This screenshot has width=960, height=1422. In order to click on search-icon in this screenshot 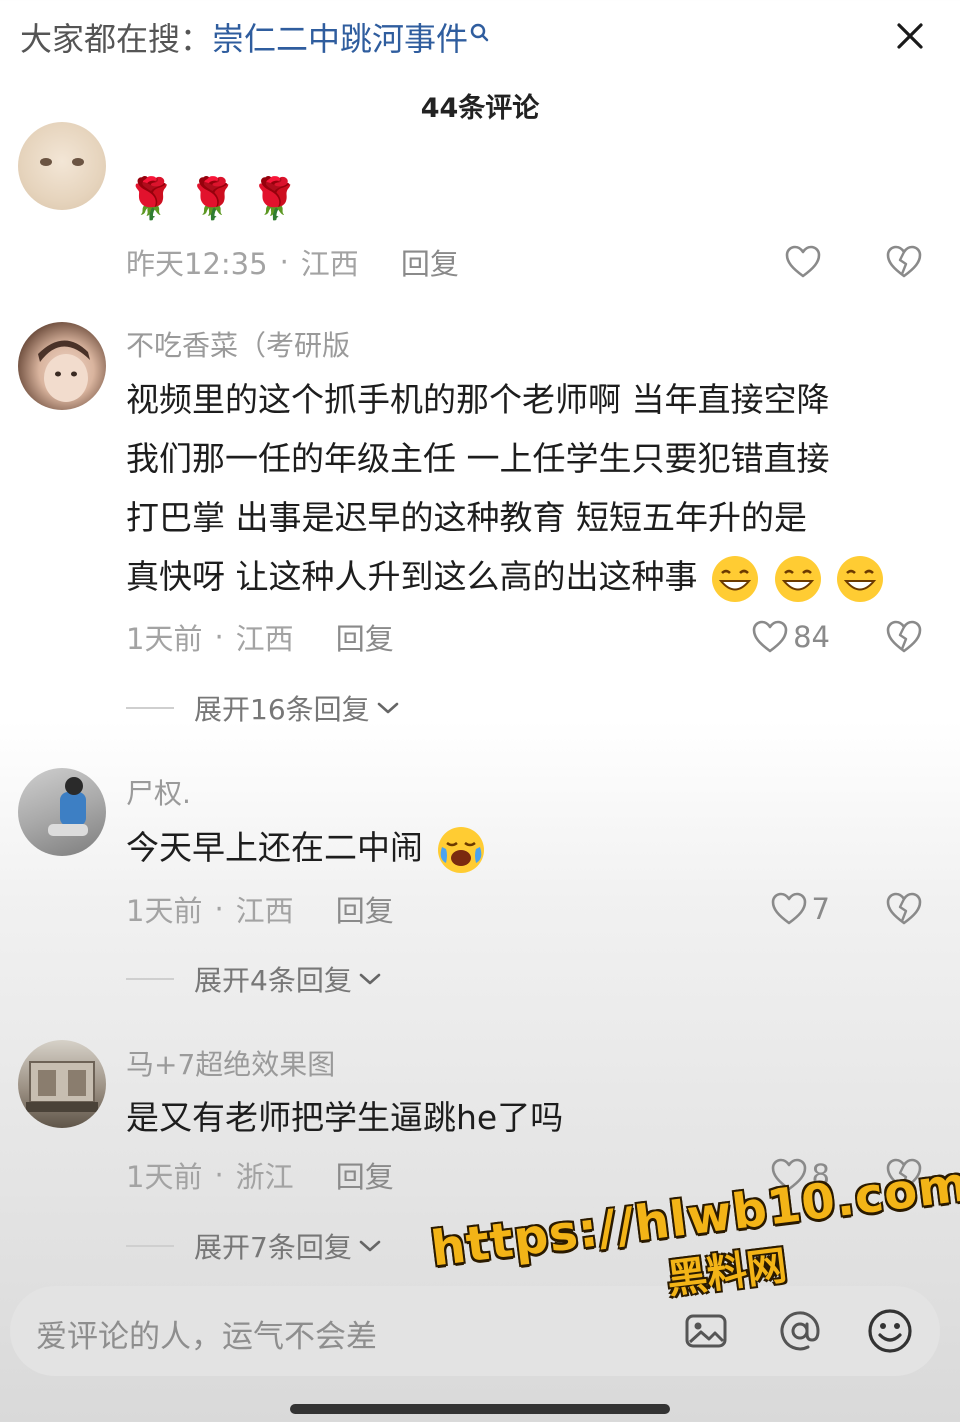, I will do `click(480, 29)`.